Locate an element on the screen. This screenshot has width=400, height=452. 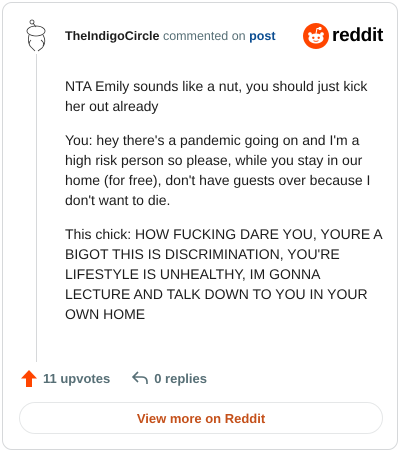
view-more-button: View more on Reddit is located at coordinates (201, 418).